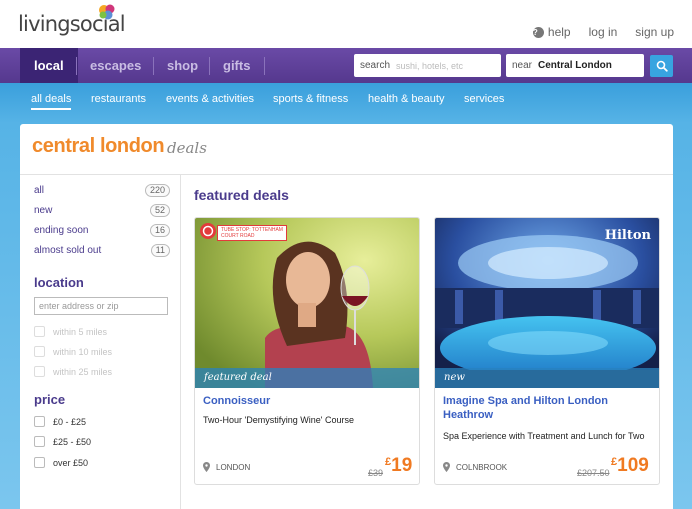  I want to click on filter-almost-sold-out: almost sold out 11, so click(102, 250).